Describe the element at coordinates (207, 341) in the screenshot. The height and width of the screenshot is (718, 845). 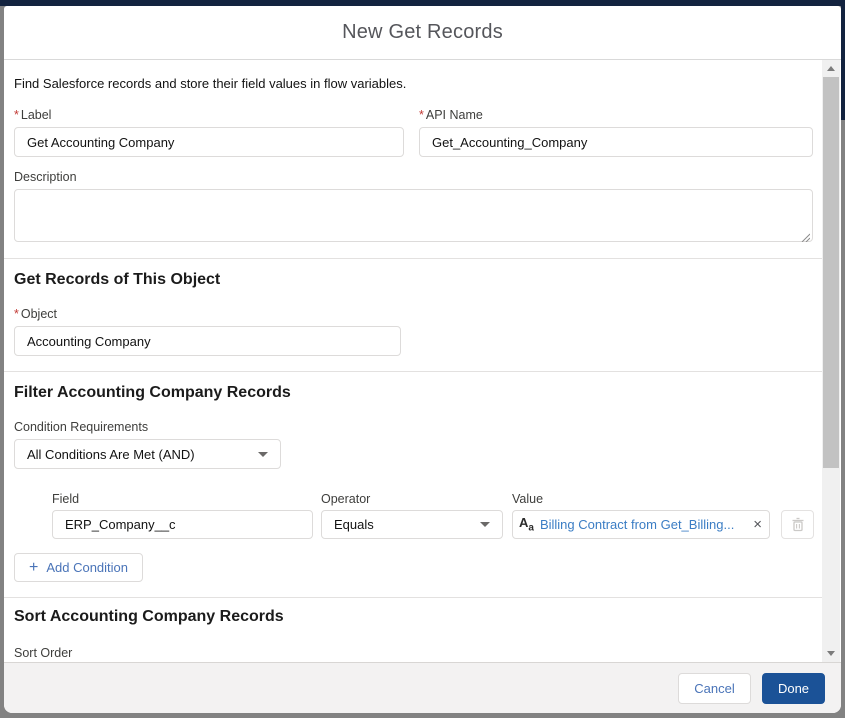
I see `object-input` at that location.